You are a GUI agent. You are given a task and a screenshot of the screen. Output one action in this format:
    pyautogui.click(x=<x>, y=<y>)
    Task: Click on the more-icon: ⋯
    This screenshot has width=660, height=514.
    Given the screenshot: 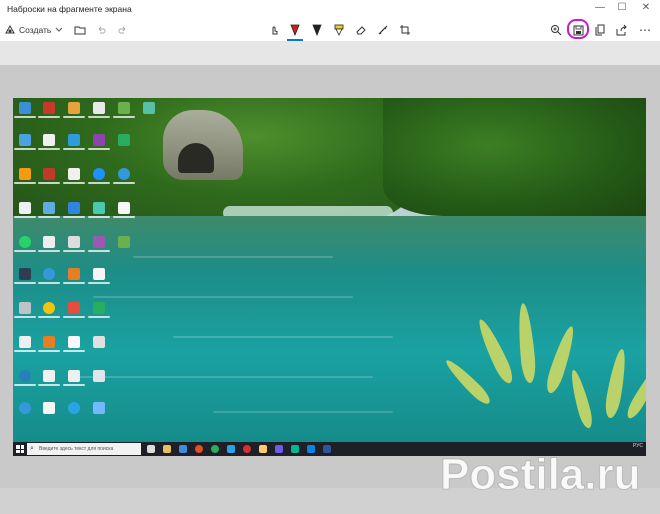 What is the action you would take?
    pyautogui.click(x=645, y=30)
    